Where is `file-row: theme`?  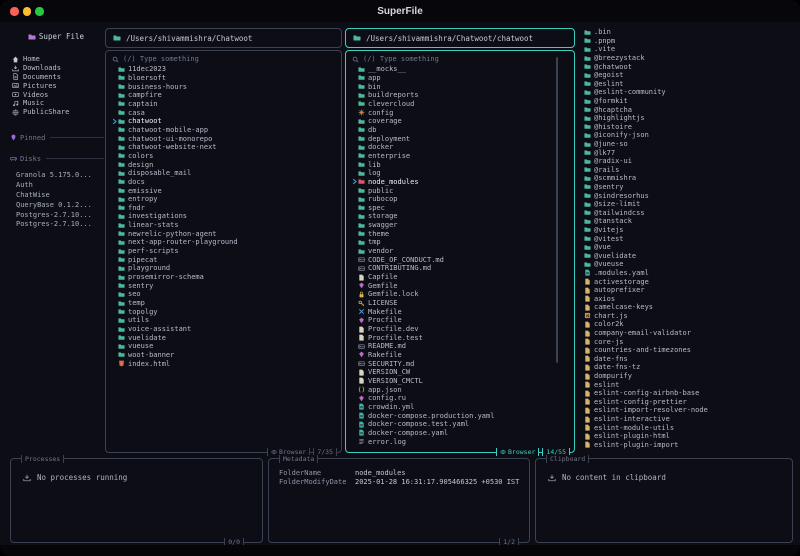 file-row: theme is located at coordinates (460, 233).